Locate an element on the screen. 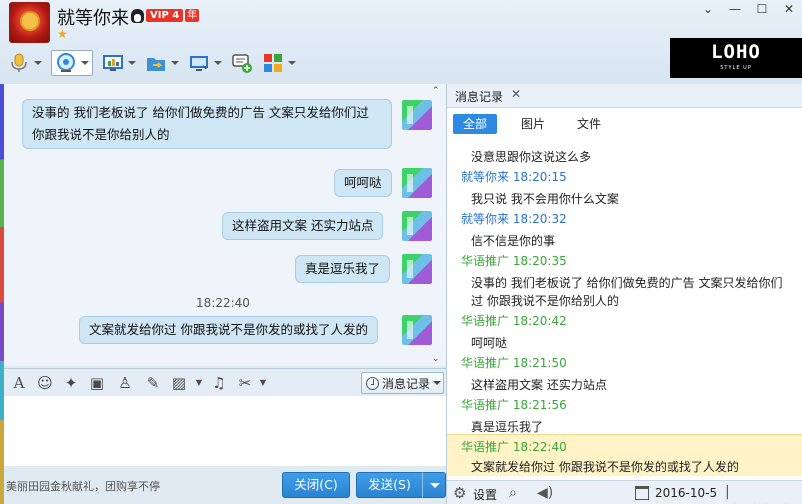 The width and height of the screenshot is (802, 504). chat-bubble: 呵呵哒 is located at coordinates (363, 183).